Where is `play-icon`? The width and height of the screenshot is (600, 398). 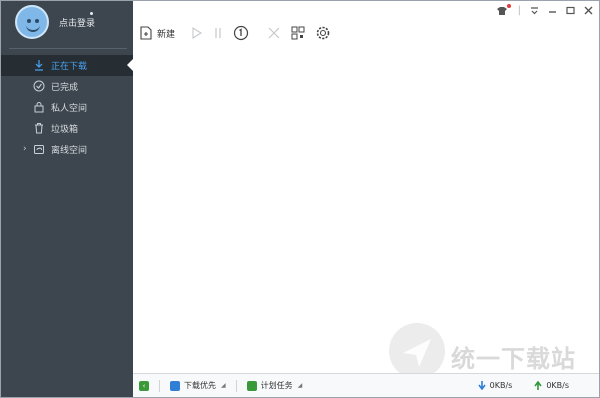
play-icon is located at coordinates (197, 33).